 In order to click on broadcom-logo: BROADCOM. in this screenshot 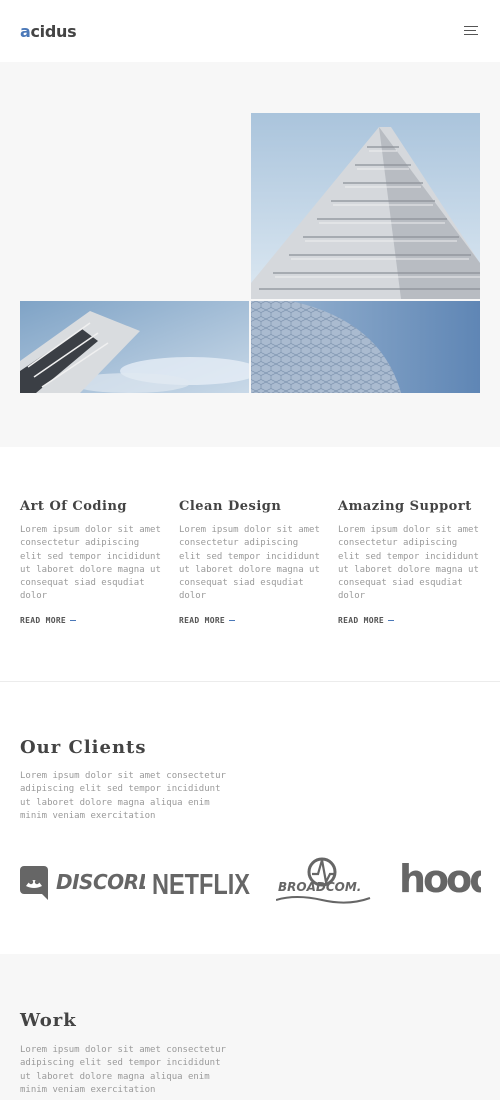, I will do `click(325, 884)`.